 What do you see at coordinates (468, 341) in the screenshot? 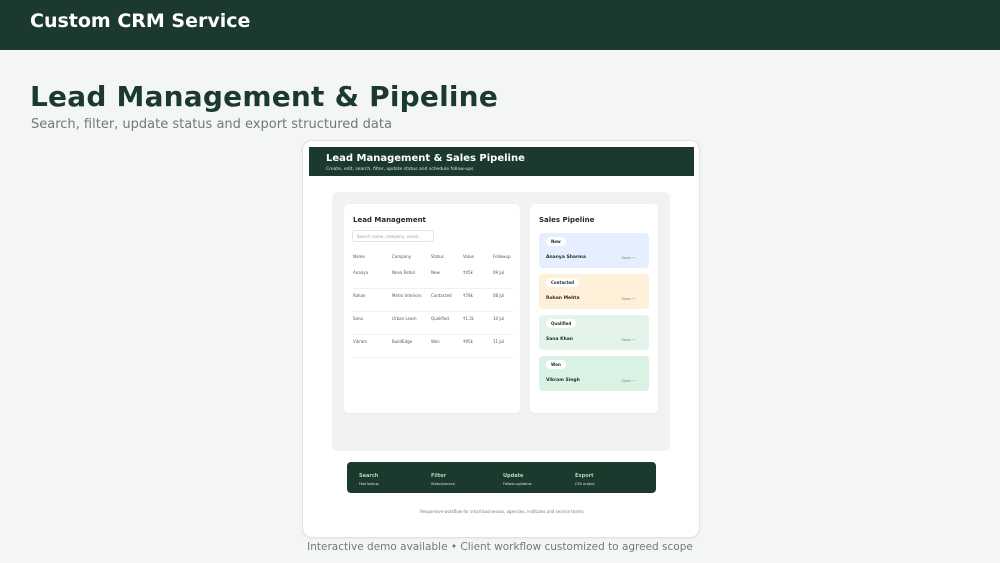
I see `cell-value: ₹95k` at bounding box center [468, 341].